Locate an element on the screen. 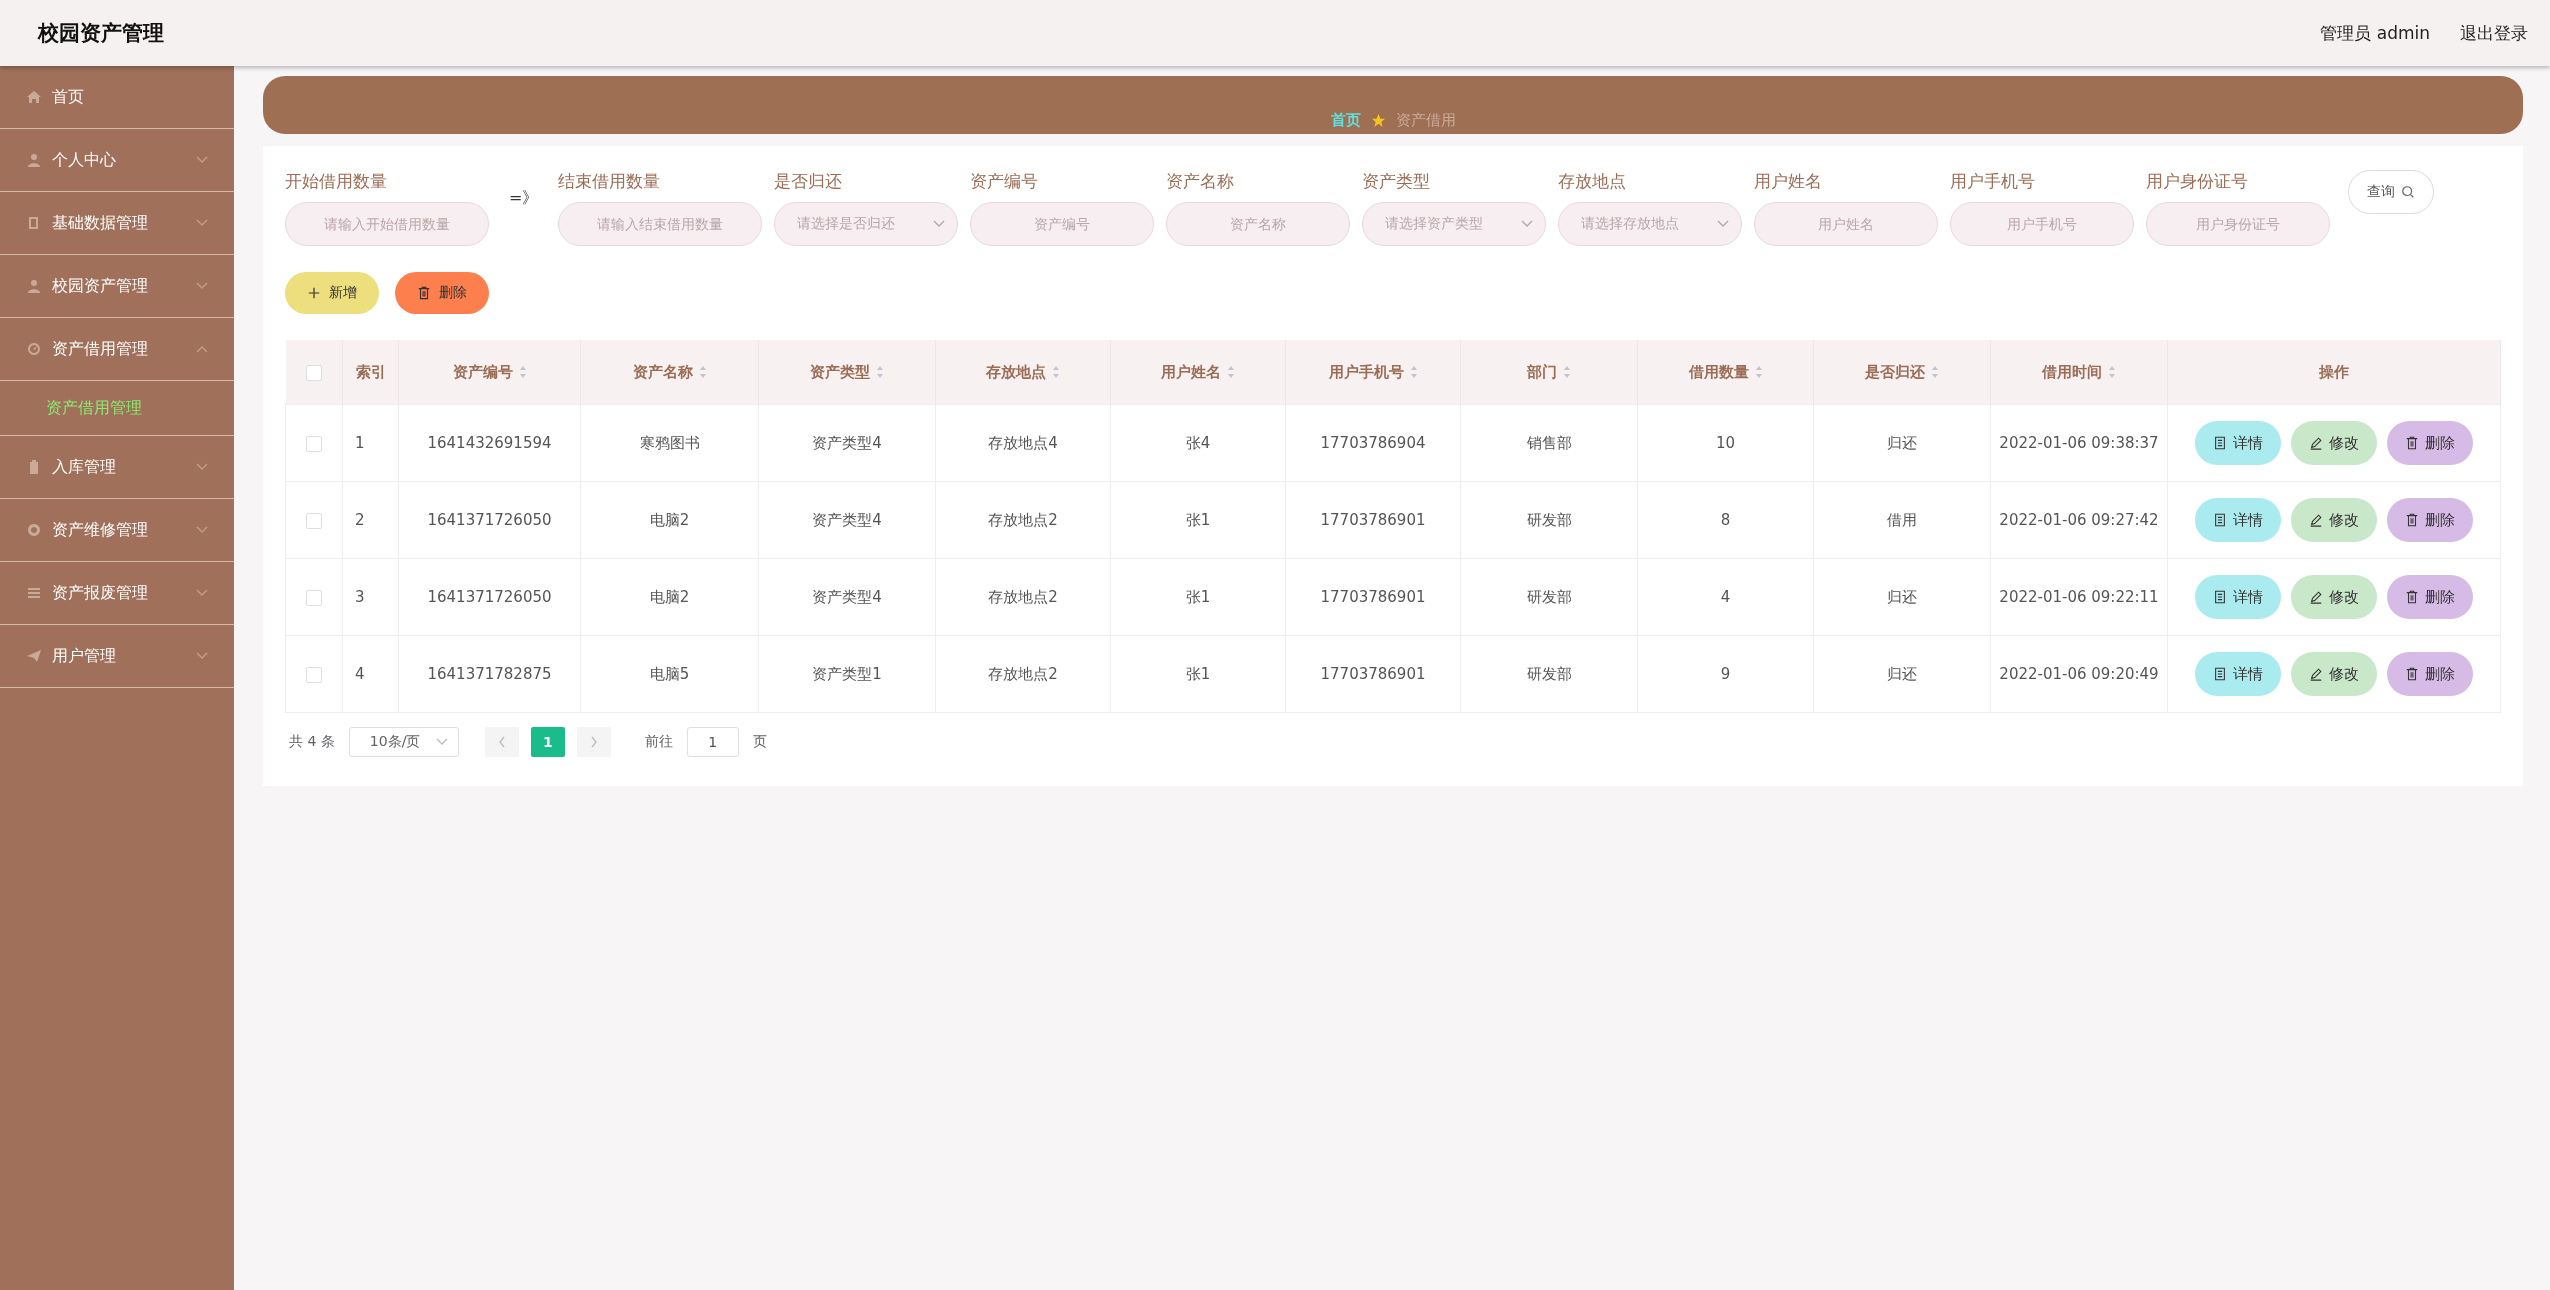  table-cell: 借用 is located at coordinates (1902, 520).